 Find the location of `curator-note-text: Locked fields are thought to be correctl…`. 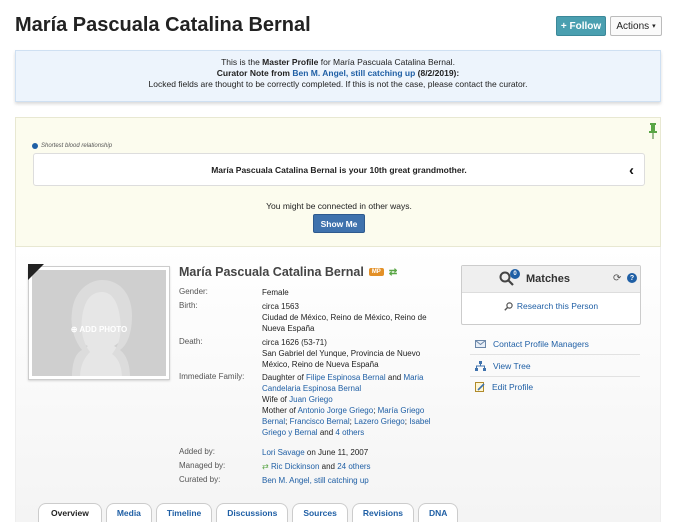

curator-note-text: Locked fields are thought to be correctl… is located at coordinates (338, 84).